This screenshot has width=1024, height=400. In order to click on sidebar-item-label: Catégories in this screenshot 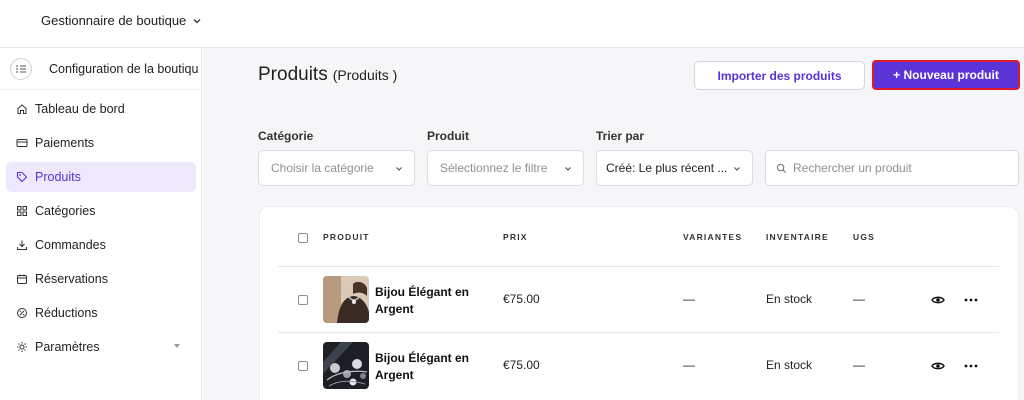, I will do `click(65, 211)`.